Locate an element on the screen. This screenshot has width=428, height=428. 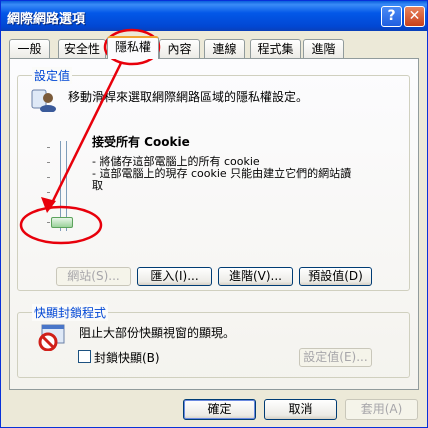
tab-privacy: 隱私權 is located at coordinates (133, 47).